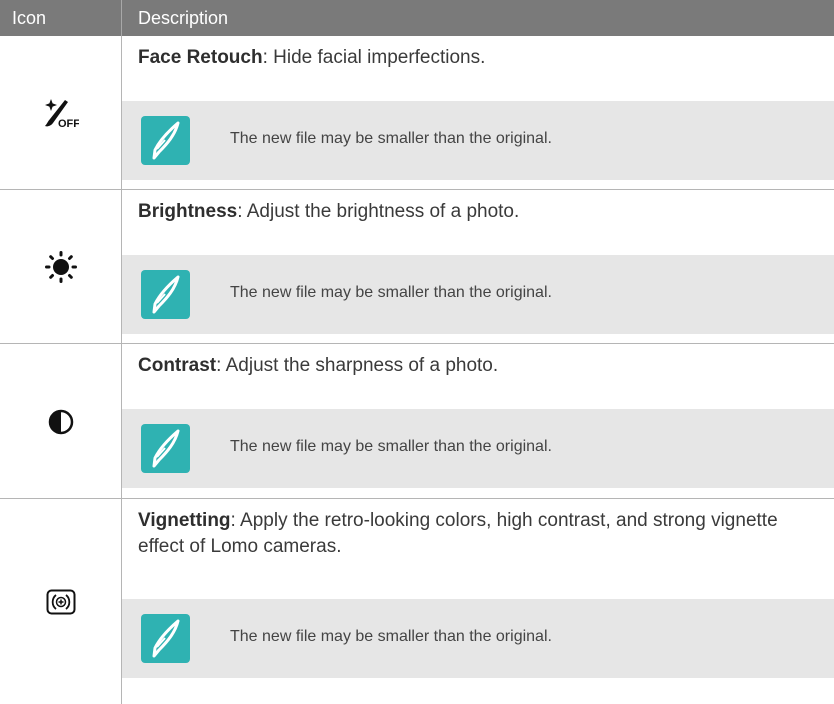  Describe the element at coordinates (188, 211) in the screenshot. I see `feature-title: Brightness` at that location.